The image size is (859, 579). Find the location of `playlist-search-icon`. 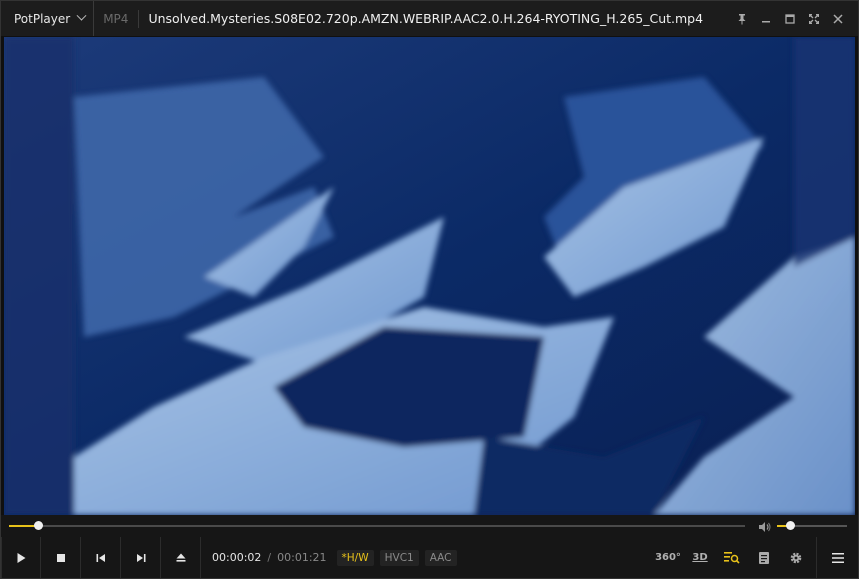

playlist-search-icon is located at coordinates (732, 557).